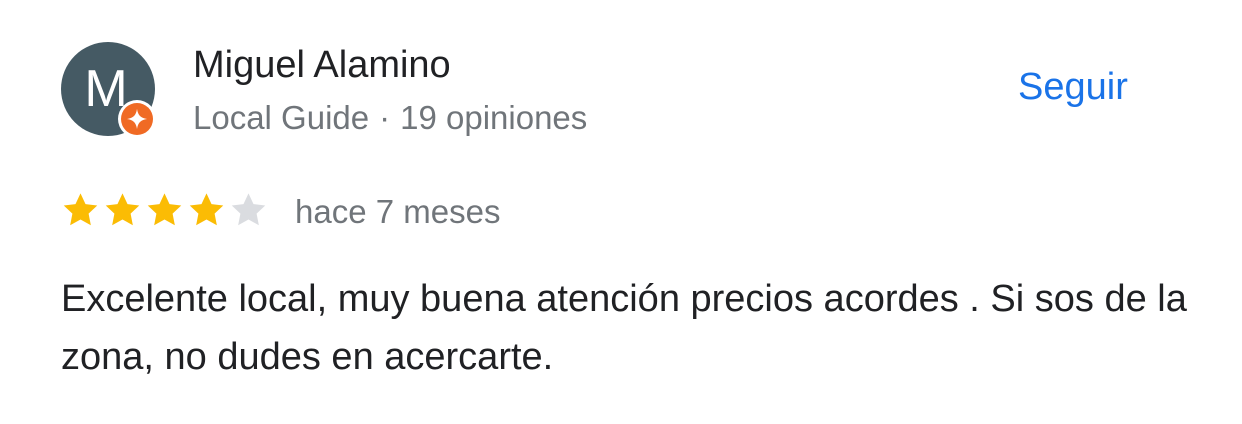 Image resolution: width=1242 pixels, height=424 pixels. Describe the element at coordinates (494, 117) in the screenshot. I see `review-count: 19 opiniones` at that location.